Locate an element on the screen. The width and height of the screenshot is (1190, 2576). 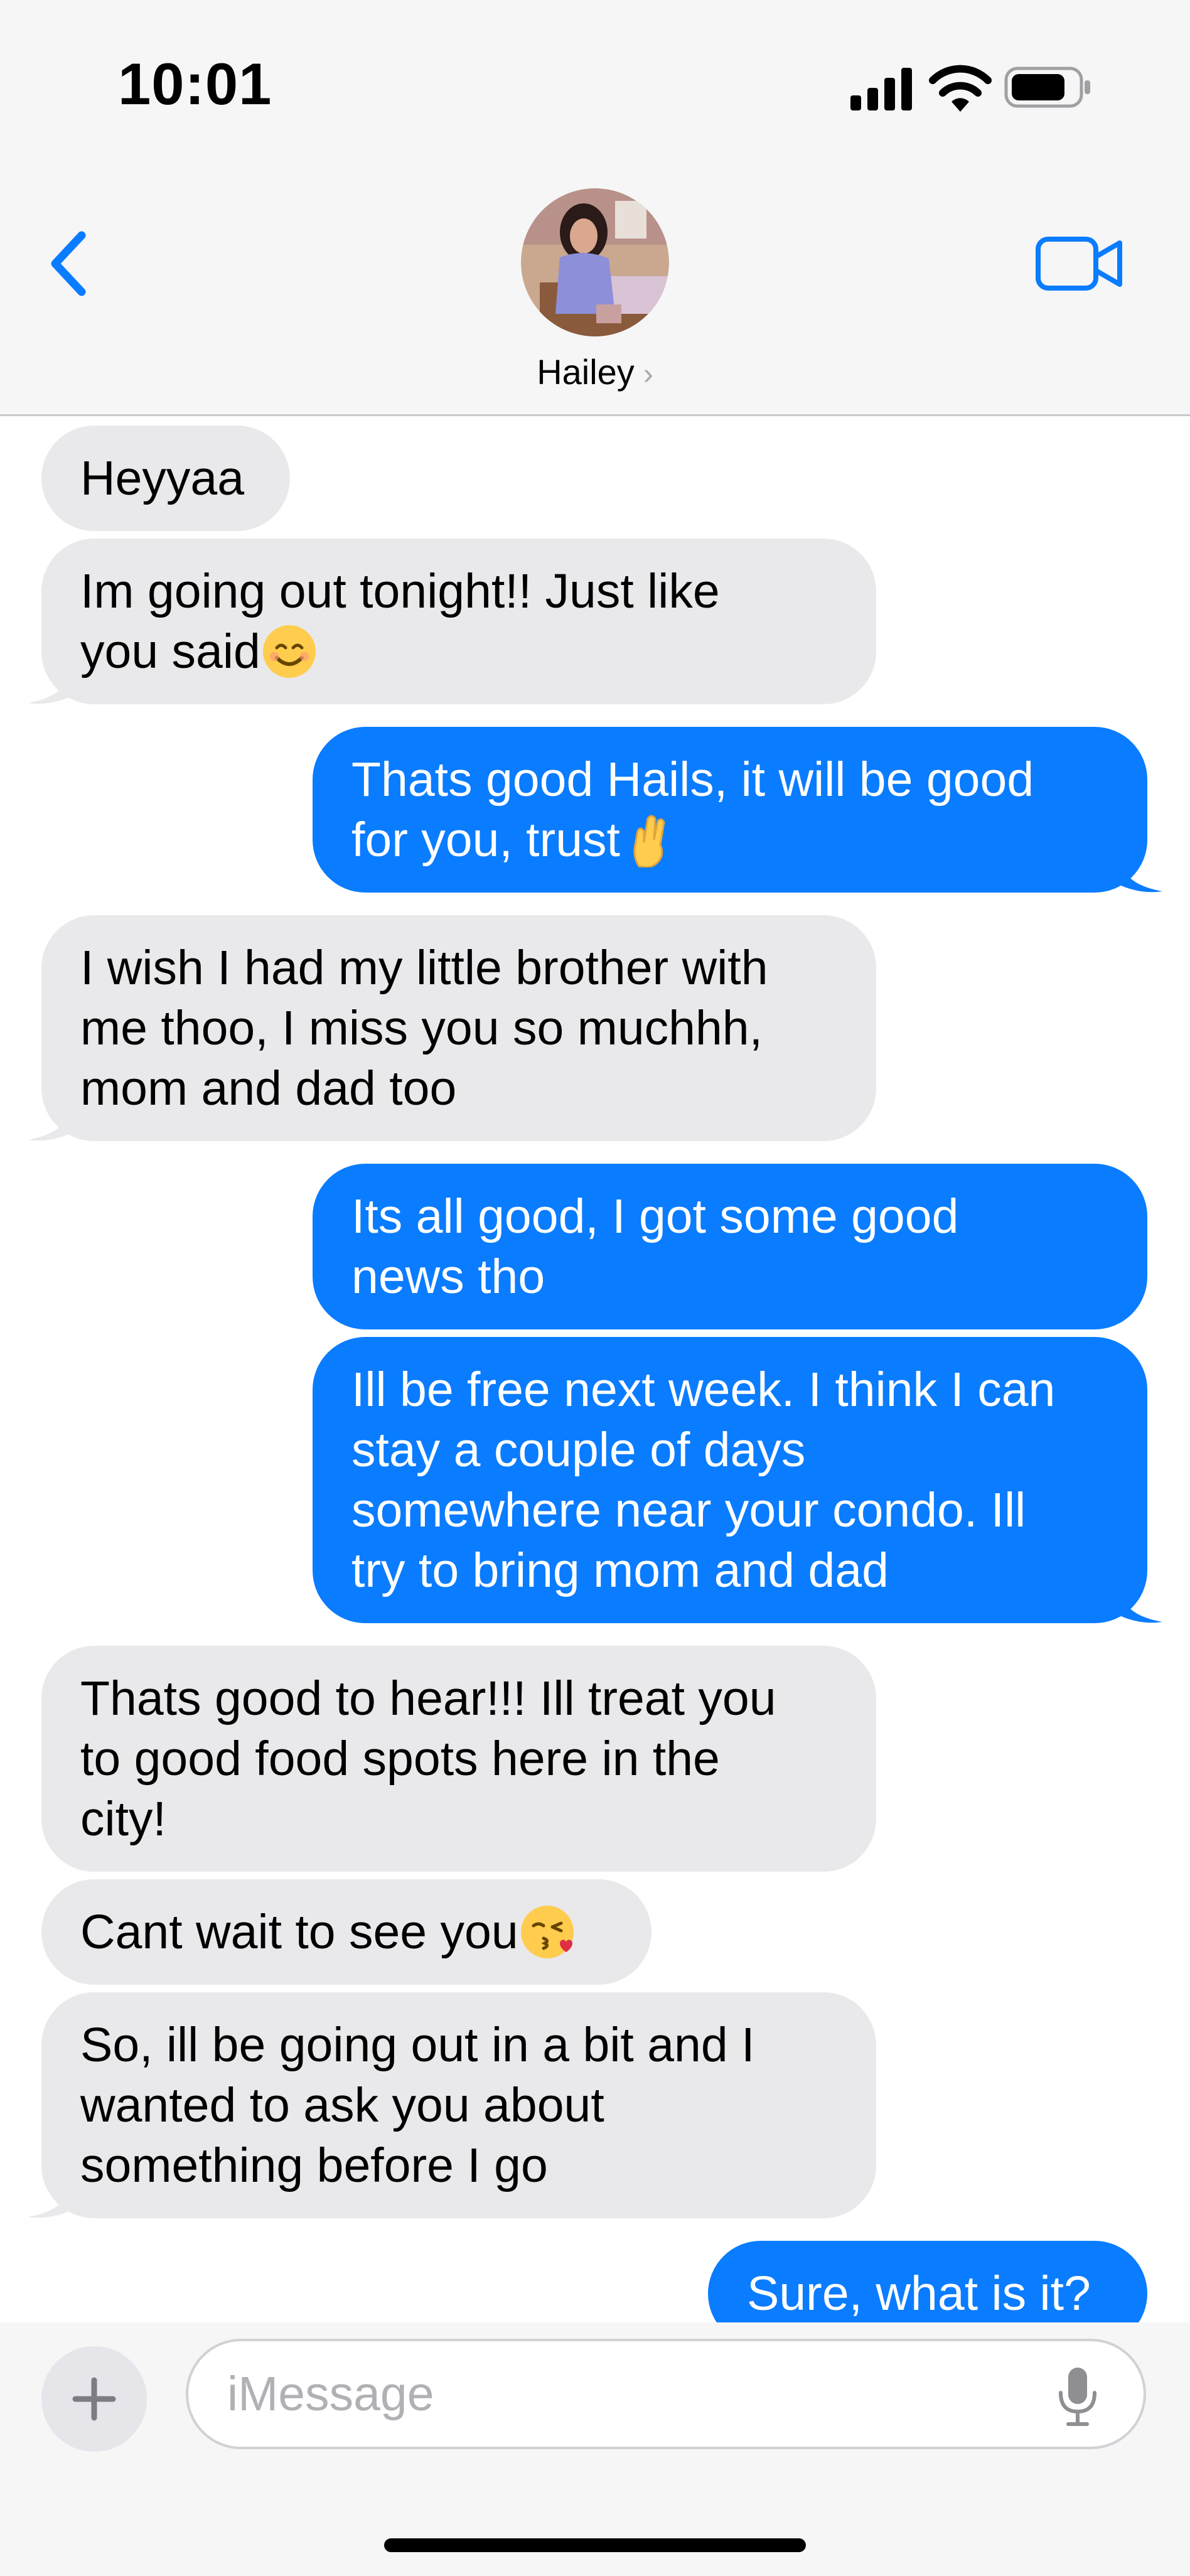
conversation-header: Hailey › is located at coordinates (595, 292).